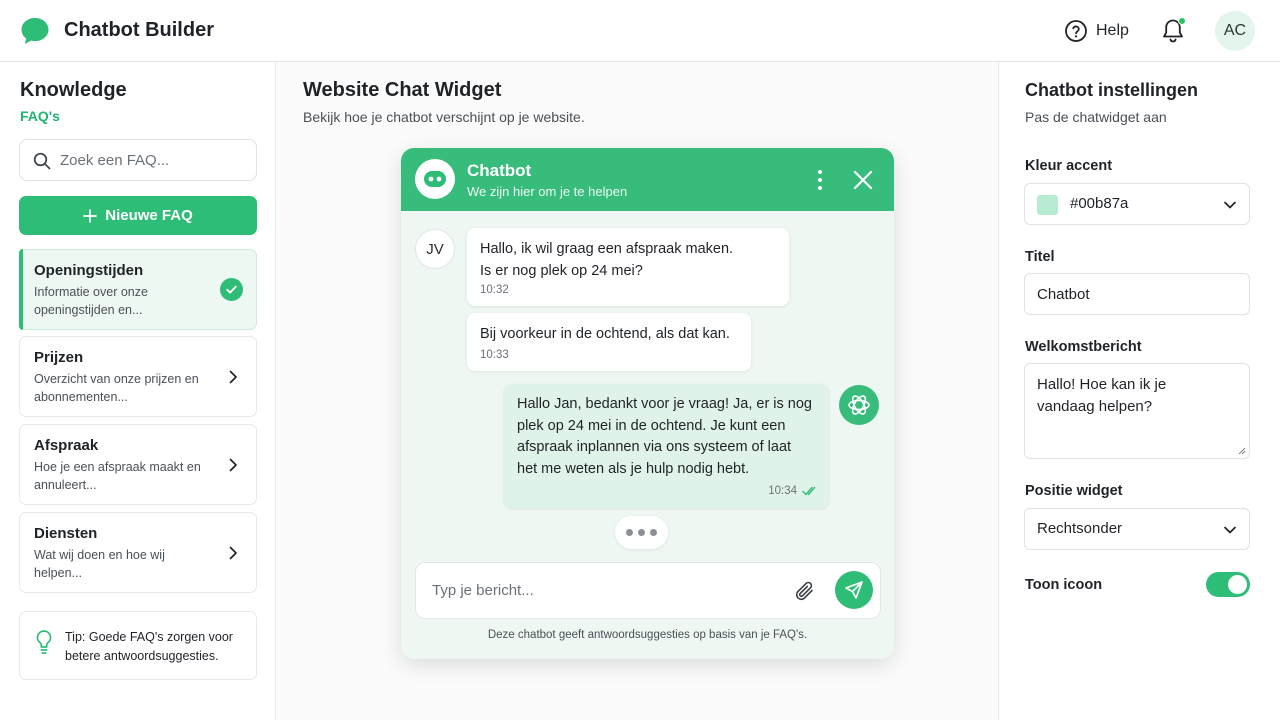 This screenshot has width=1280, height=720. What do you see at coordinates (647, 179) in the screenshot?
I see `widget-header: Chatbot We zijn hier om je te helpen` at bounding box center [647, 179].